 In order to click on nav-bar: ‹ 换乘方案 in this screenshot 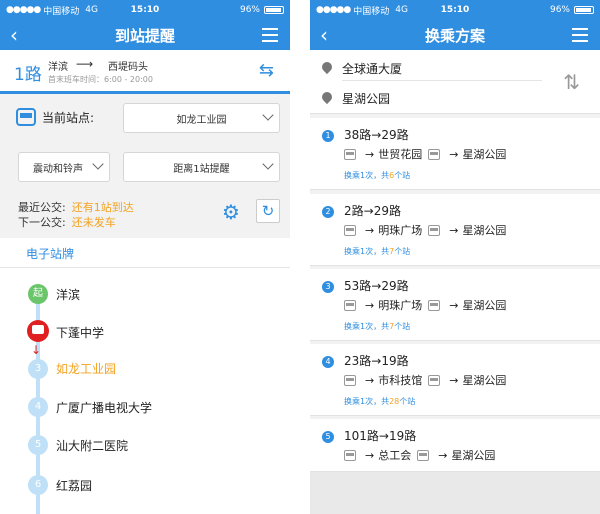, I will do `click(455, 35)`.